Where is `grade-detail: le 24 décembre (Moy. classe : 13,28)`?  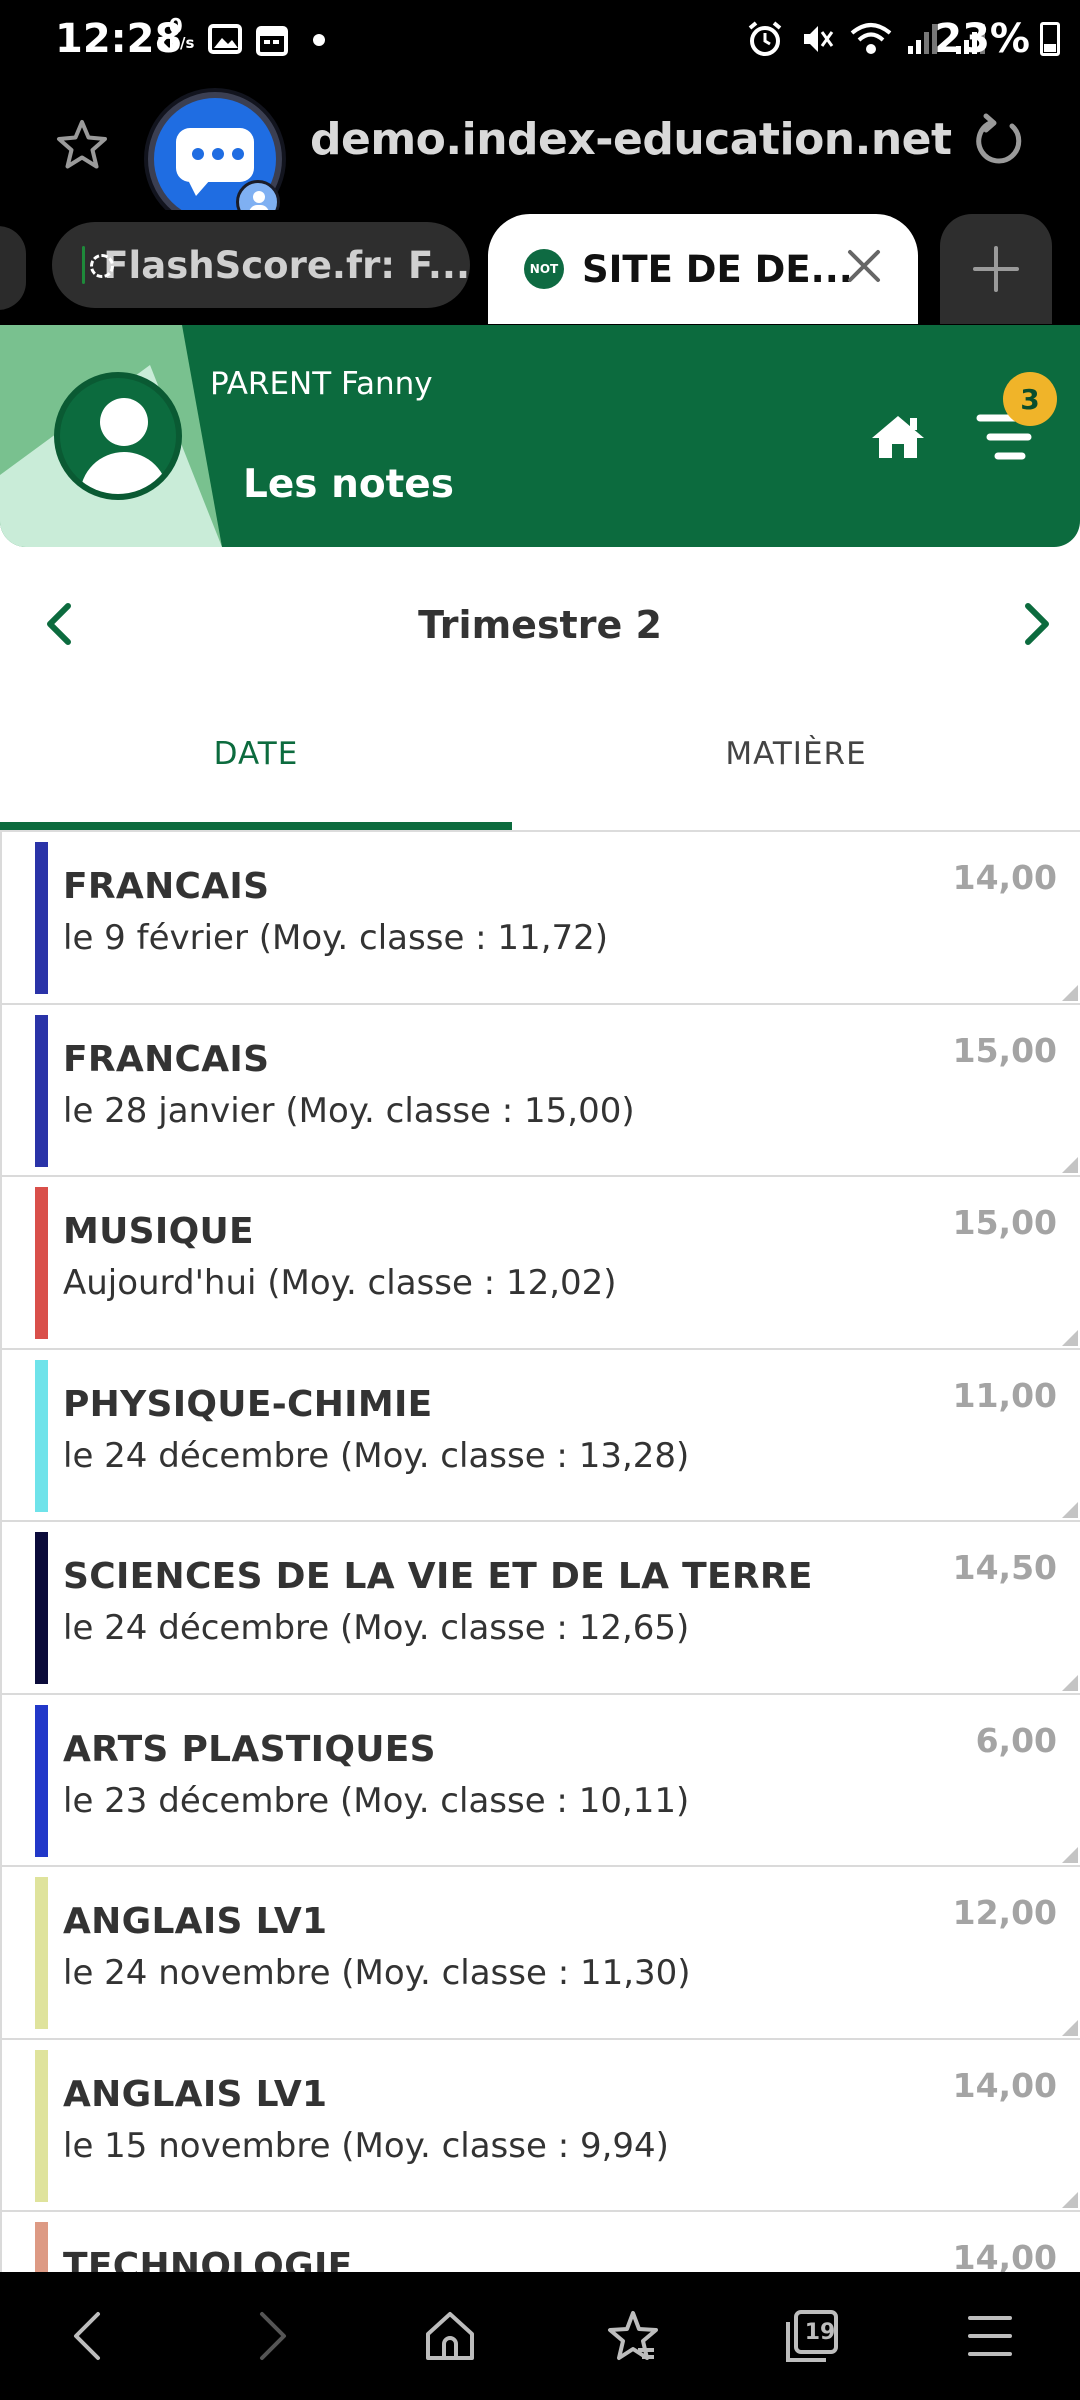
grade-detail: le 24 décembre (Moy. classe : 13,28) is located at coordinates (376, 1455).